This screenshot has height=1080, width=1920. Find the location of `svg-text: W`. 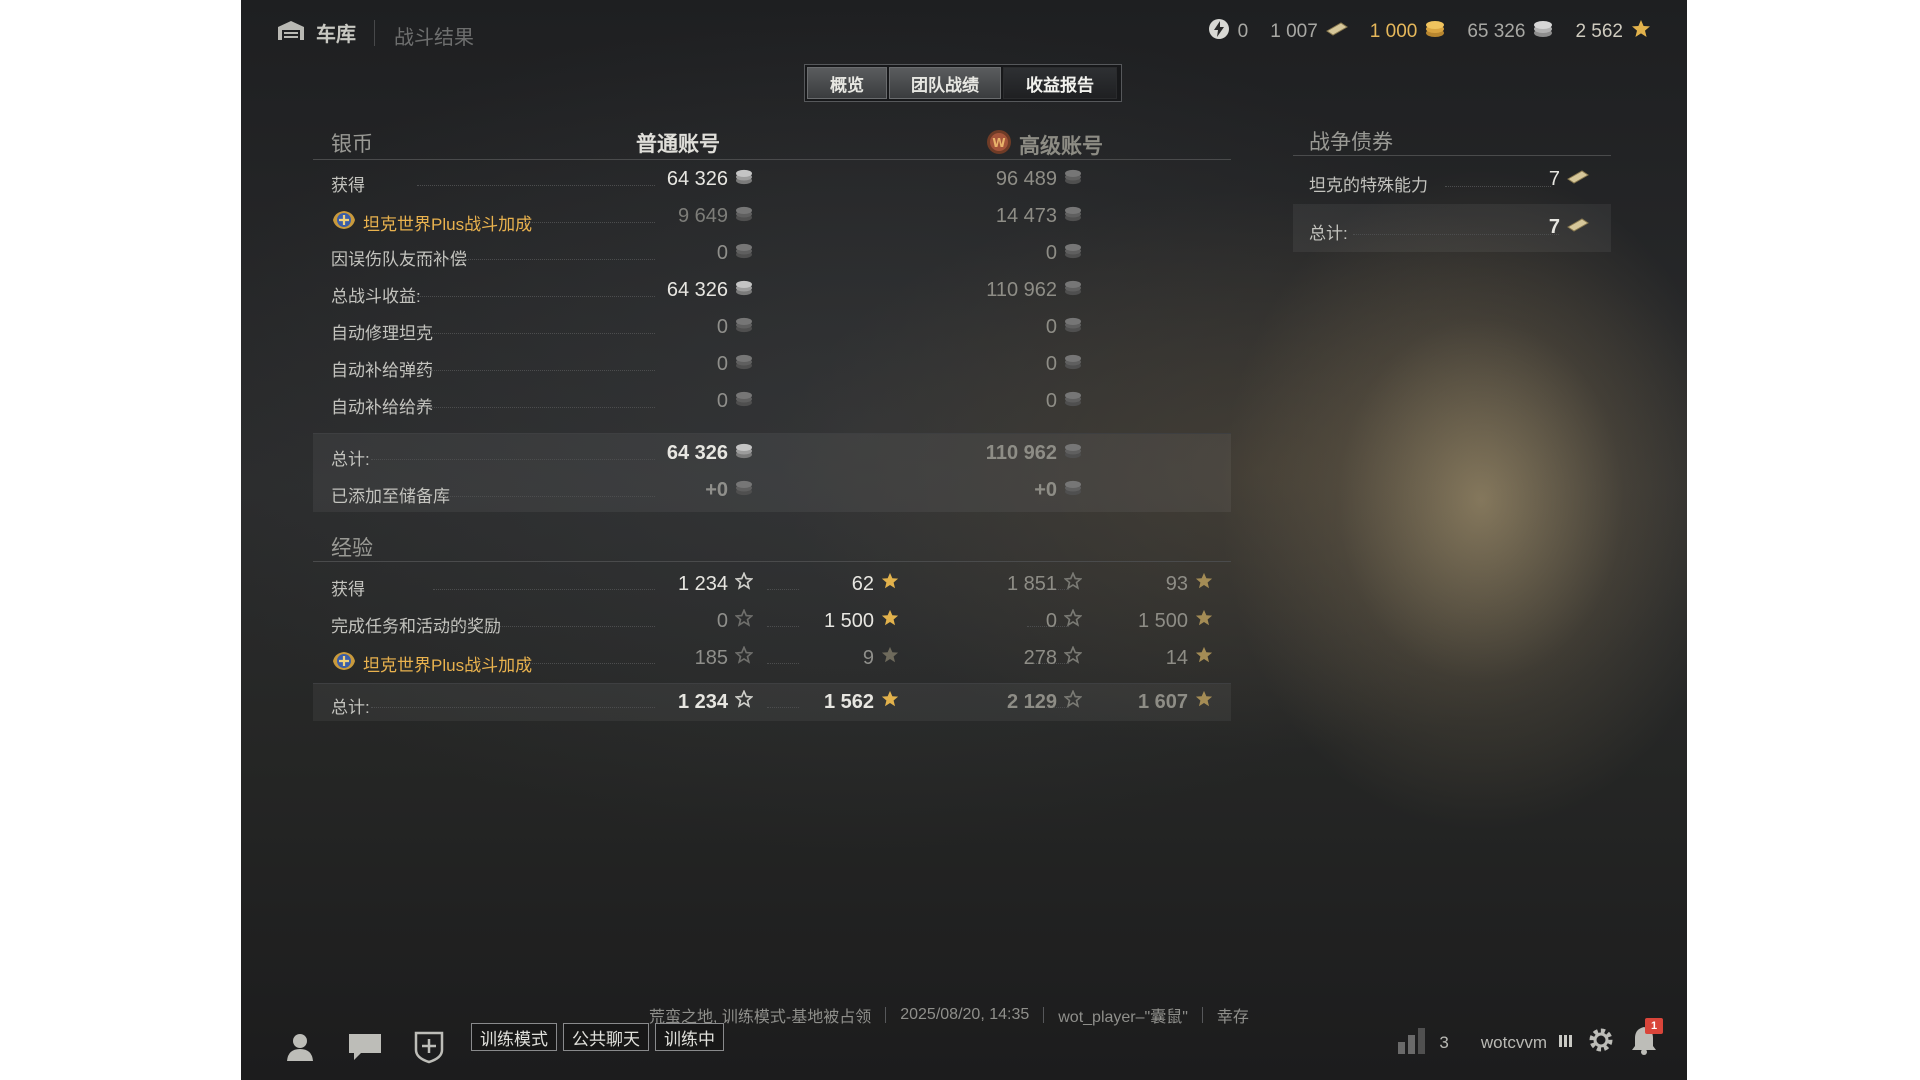

svg-text: W is located at coordinates (998, 143).